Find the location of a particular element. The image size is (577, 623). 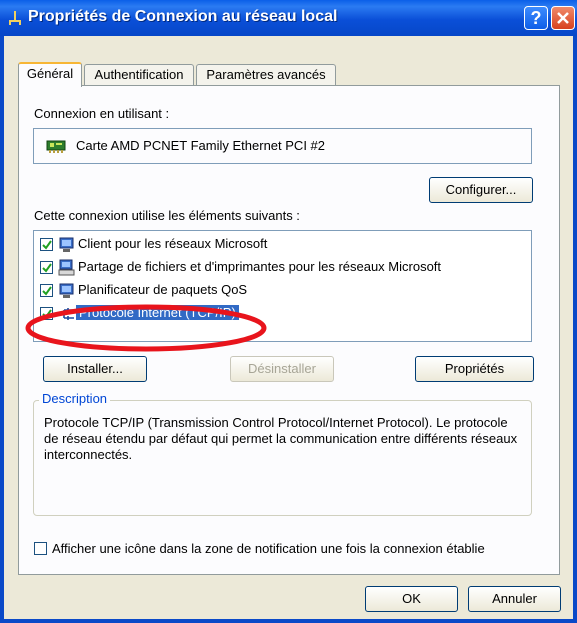

window-title: Propriétés de Connexion au réseau local is located at coordinates (183, 16).